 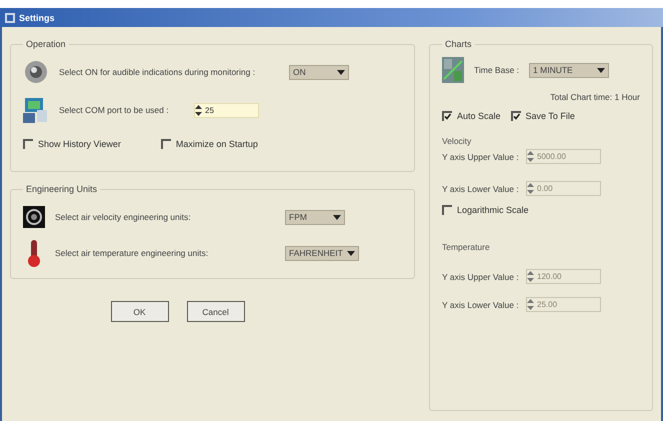 What do you see at coordinates (46, 44) in the screenshot?
I see `group-title: Operation` at bounding box center [46, 44].